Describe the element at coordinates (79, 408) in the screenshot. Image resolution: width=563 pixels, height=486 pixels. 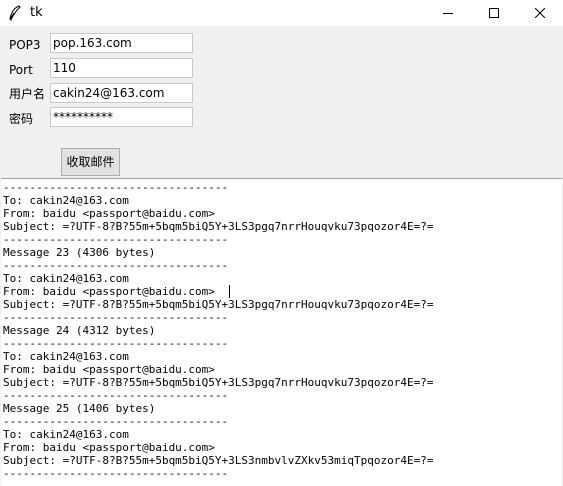
I see `output-line: Message 25 (1406 bytes)` at that location.